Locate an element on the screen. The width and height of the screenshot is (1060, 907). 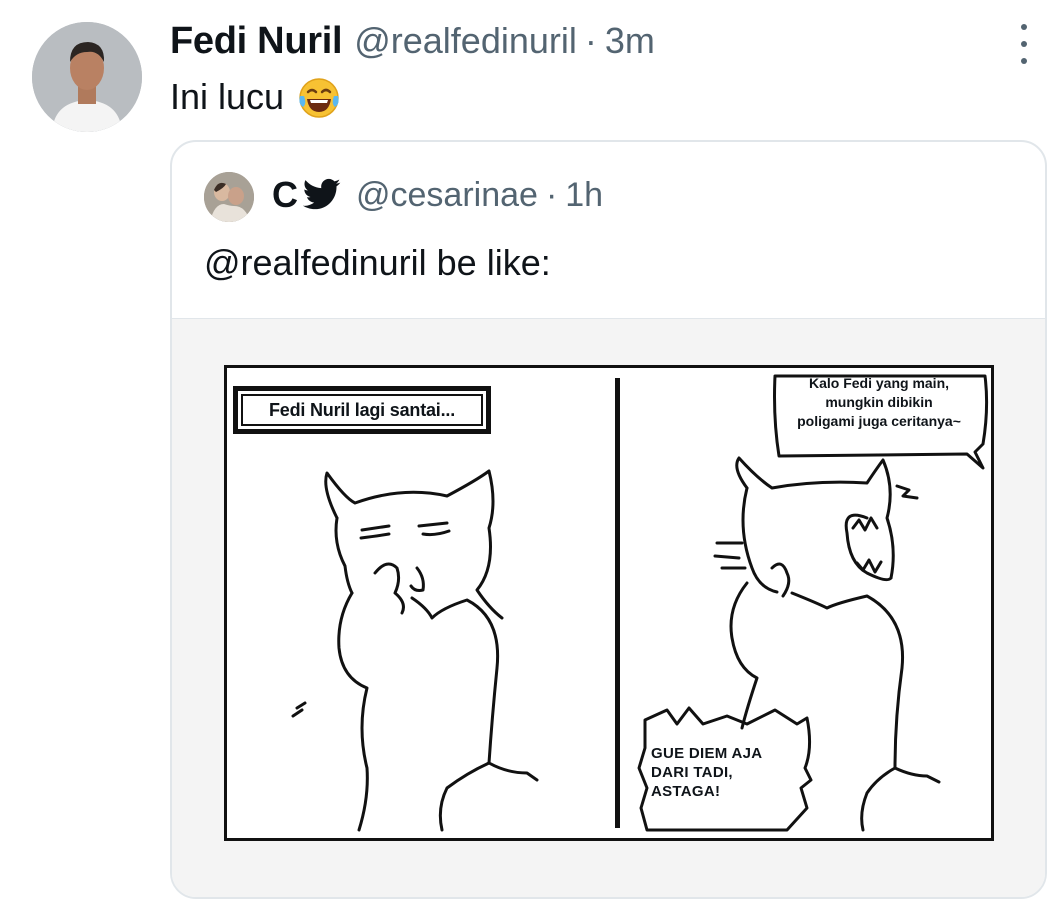
speech-line: ASTAGA! is located at coordinates (686, 791).